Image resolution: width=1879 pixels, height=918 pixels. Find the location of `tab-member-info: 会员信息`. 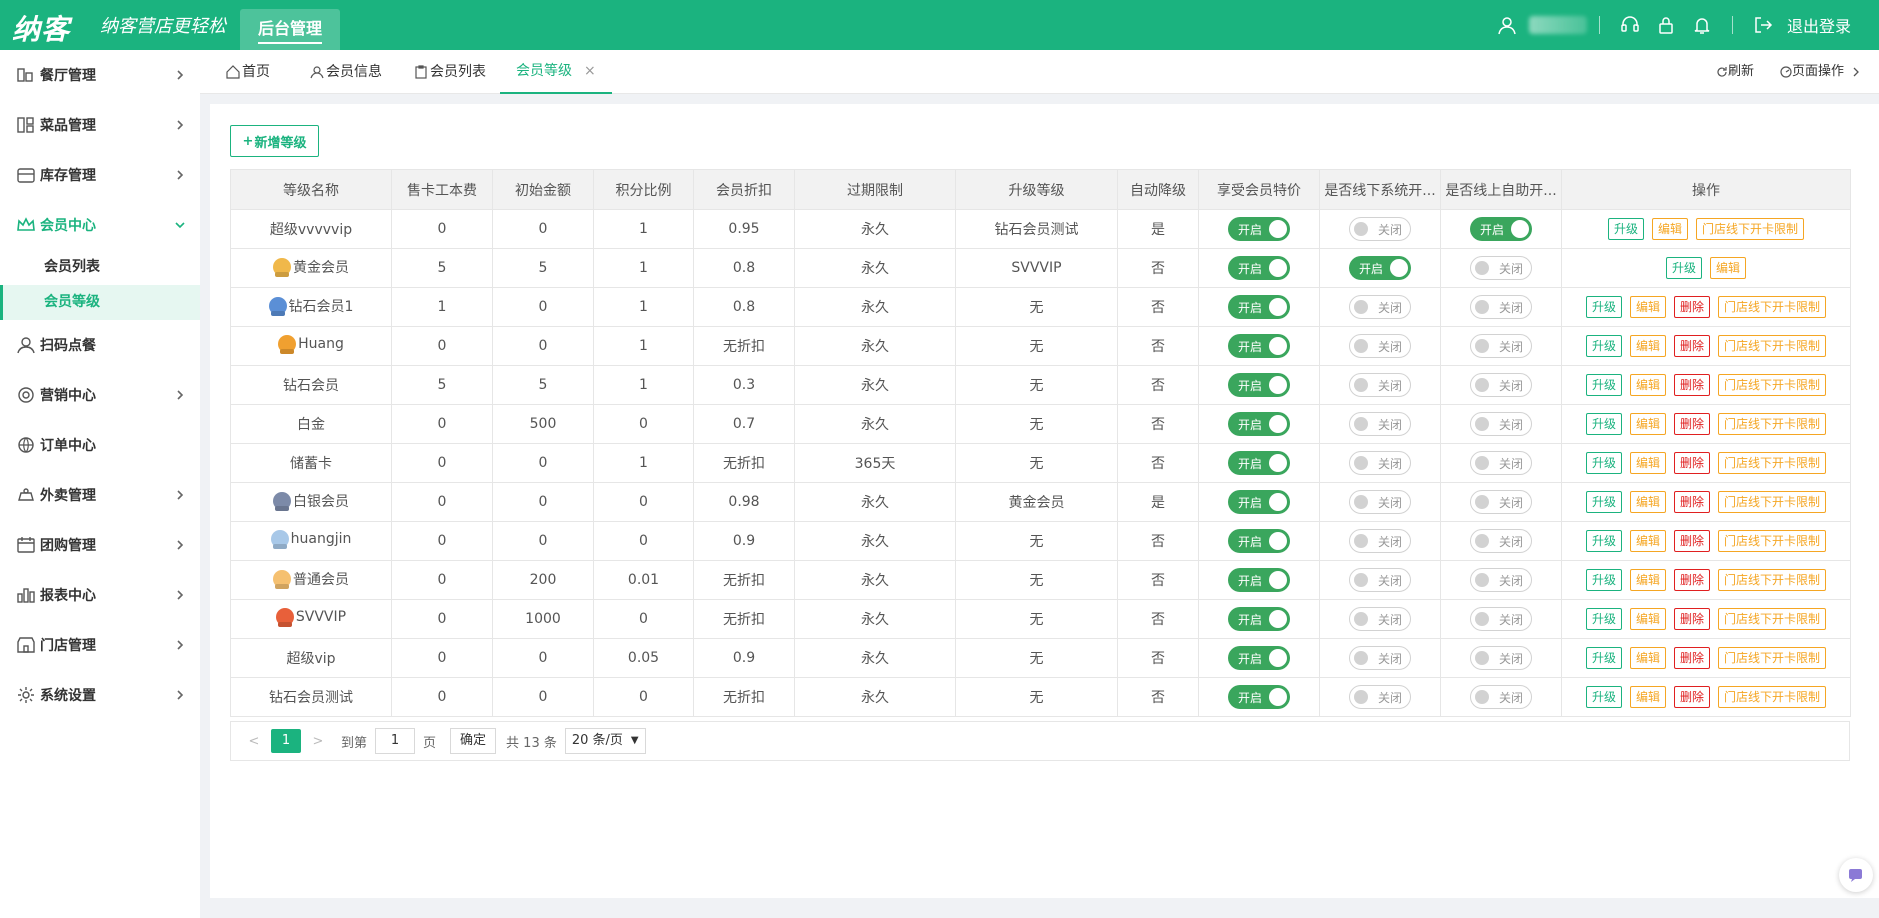

tab-member-info: 会员信息 is located at coordinates (346, 72).